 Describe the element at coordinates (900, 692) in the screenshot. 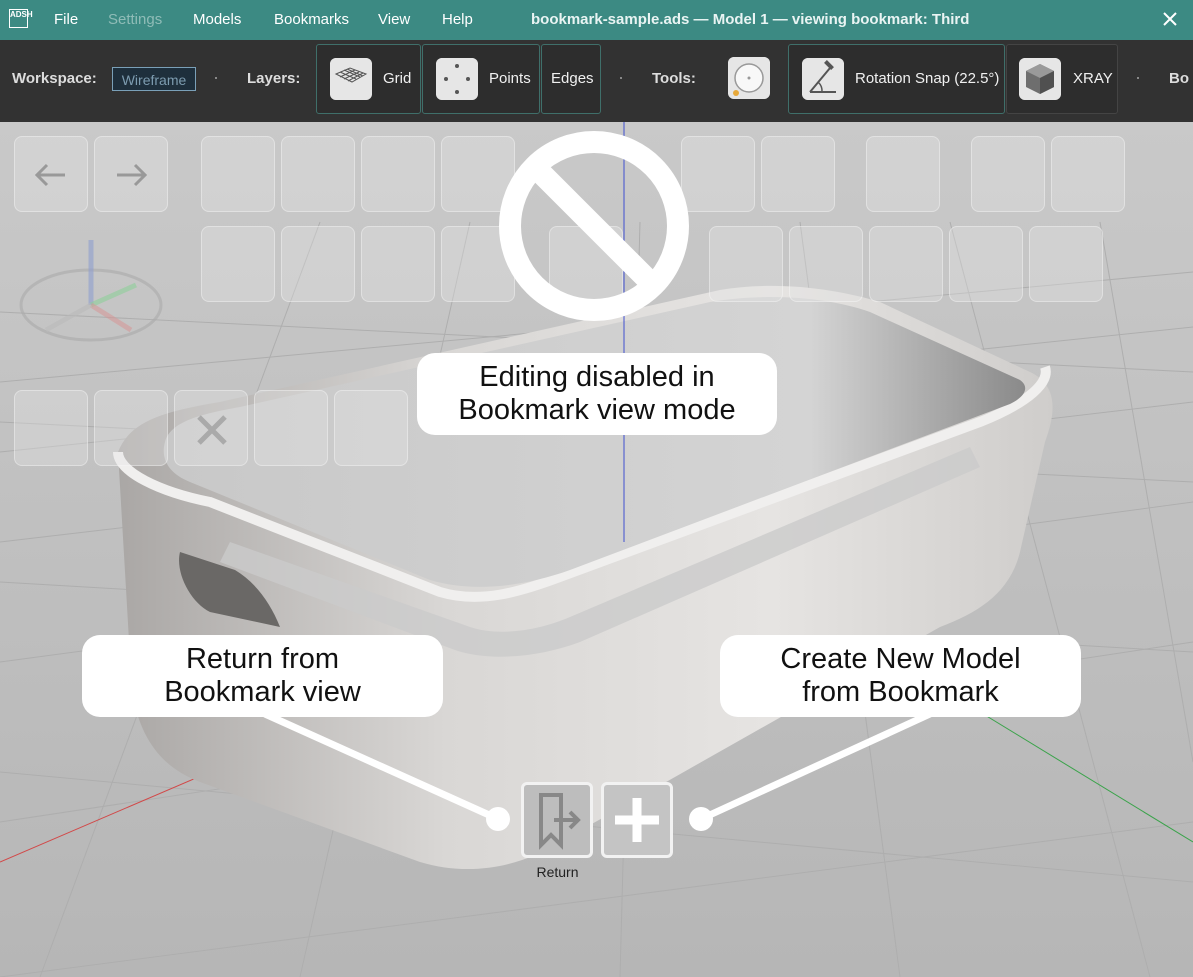

I see `create-callout-line2: from Bookmark` at that location.